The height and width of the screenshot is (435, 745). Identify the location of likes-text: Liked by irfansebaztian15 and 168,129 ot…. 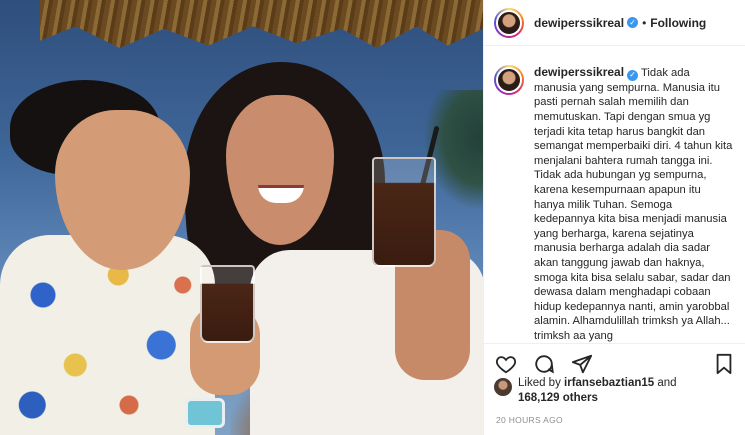
(597, 391).